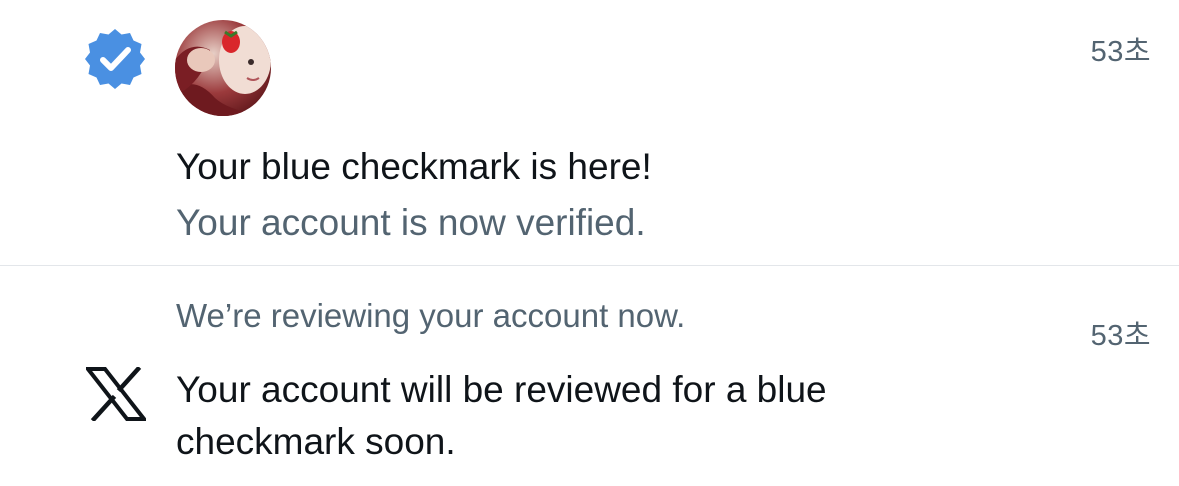  I want to click on notification-subtitle: Your account is now verified., so click(411, 222).